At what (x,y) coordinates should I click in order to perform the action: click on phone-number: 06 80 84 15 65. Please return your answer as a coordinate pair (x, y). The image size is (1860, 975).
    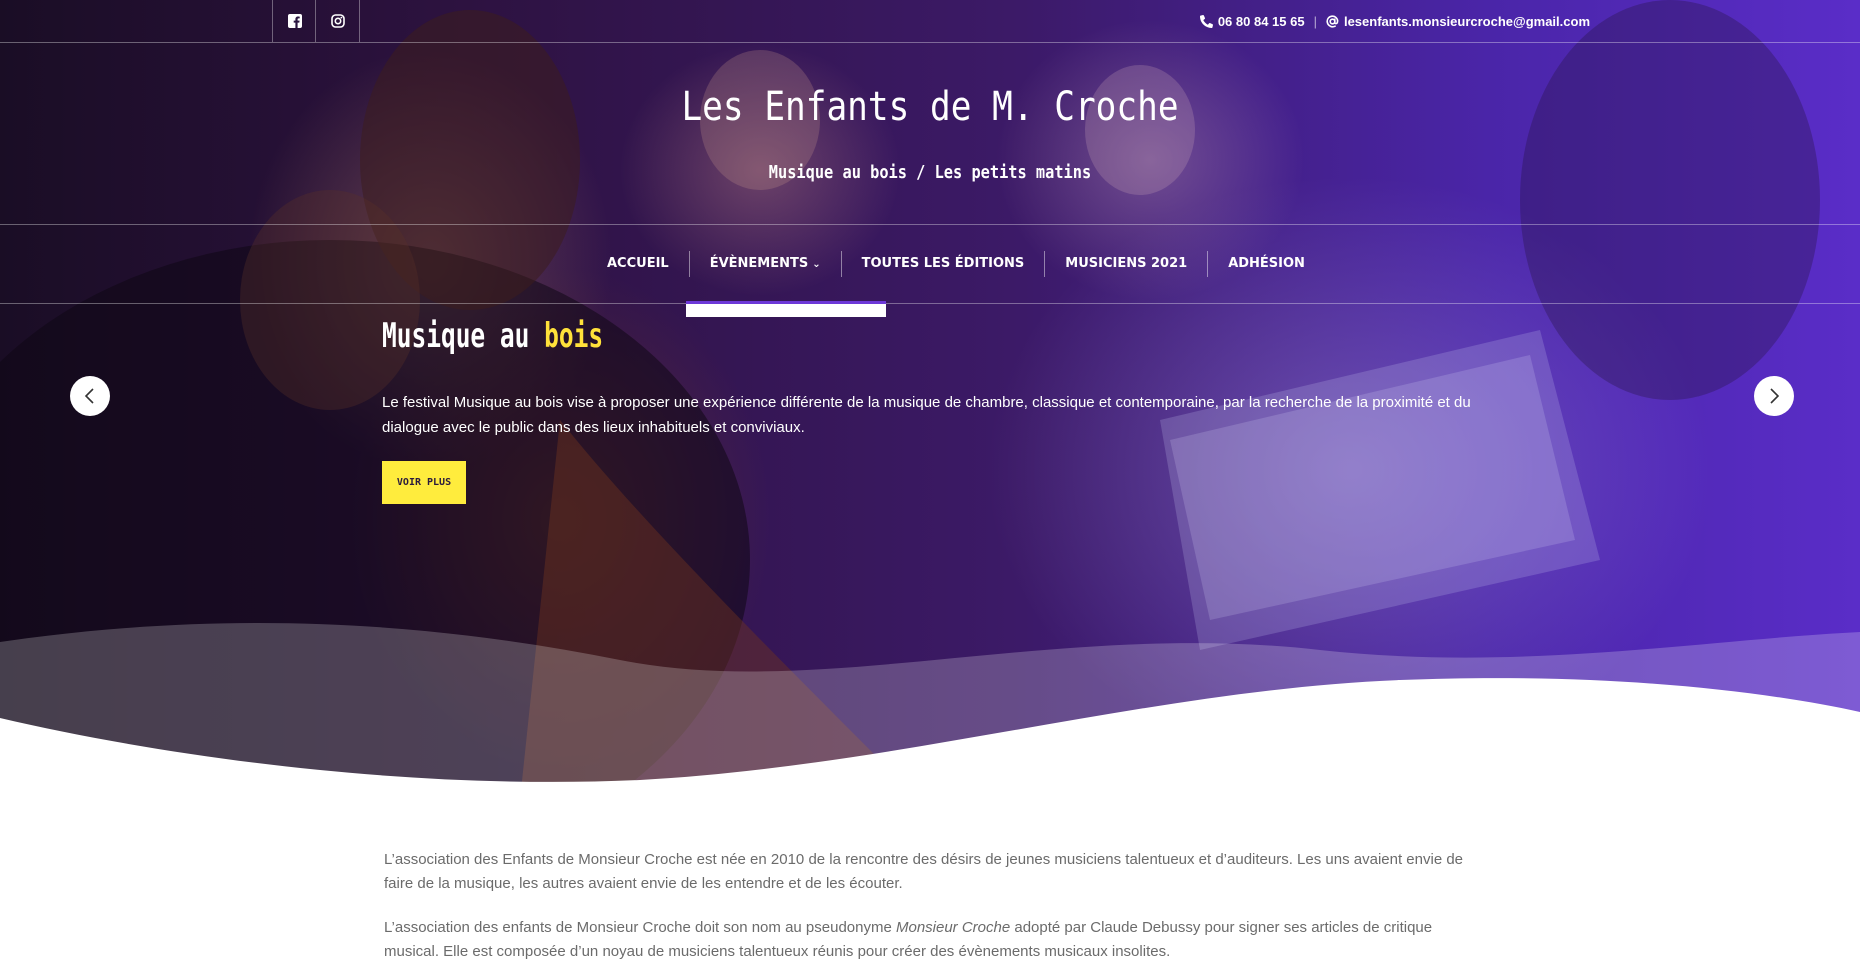
    Looking at the image, I should click on (1261, 21).